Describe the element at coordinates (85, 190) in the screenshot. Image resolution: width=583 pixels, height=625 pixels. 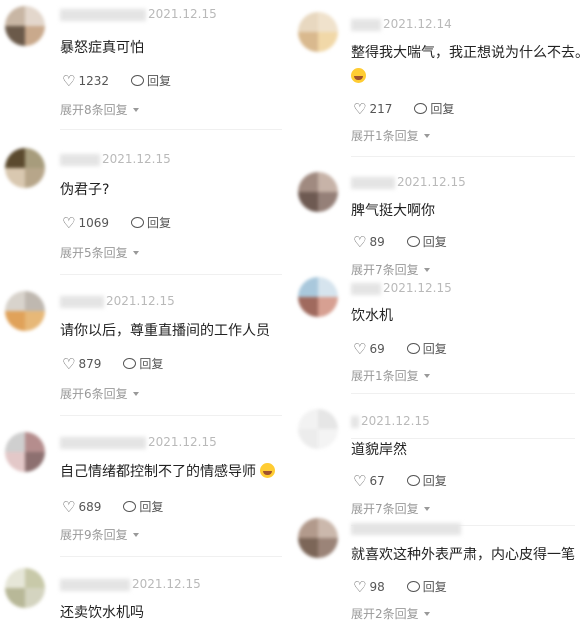
I see `comment-text: 伪君子?` at that location.